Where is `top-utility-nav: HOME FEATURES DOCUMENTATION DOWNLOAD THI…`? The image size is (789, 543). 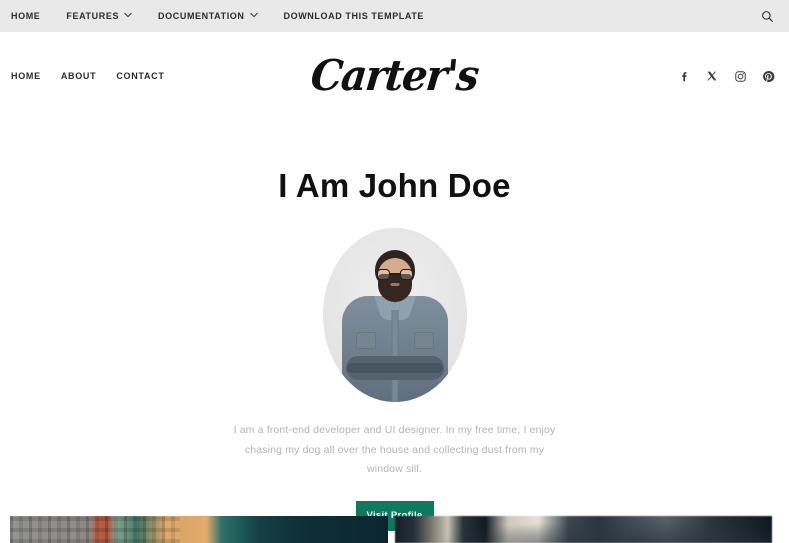
top-utility-nav: HOME FEATURES DOCUMENTATION DOWNLOAD THI… is located at coordinates (217, 16).